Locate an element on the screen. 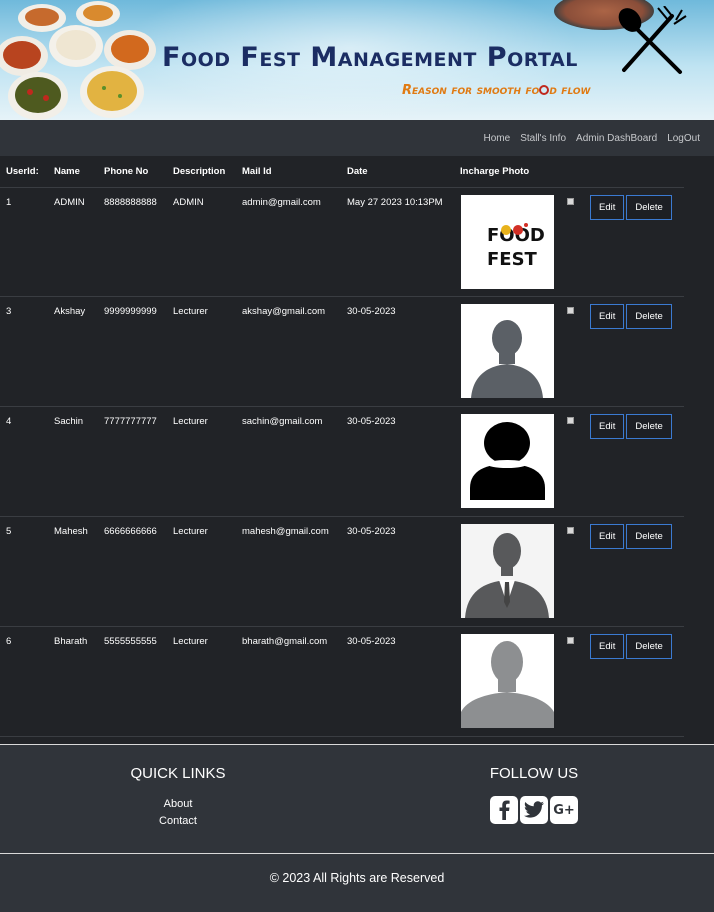  cell-name: Akshay is located at coordinates (73, 351).